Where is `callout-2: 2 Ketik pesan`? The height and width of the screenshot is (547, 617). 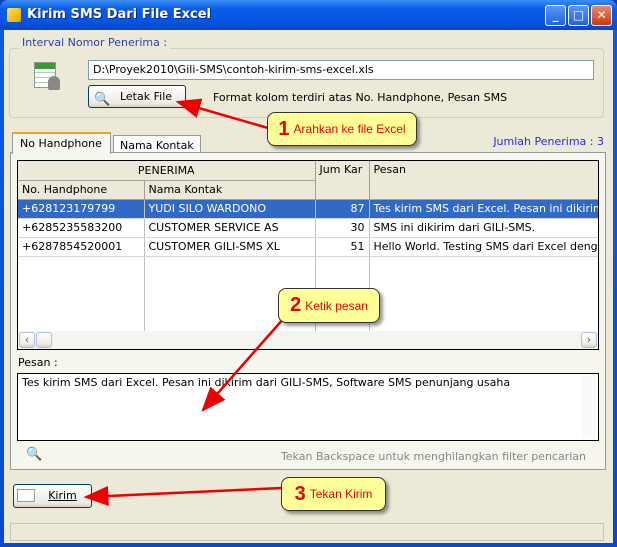 callout-2: 2 Ketik pesan is located at coordinates (329, 305).